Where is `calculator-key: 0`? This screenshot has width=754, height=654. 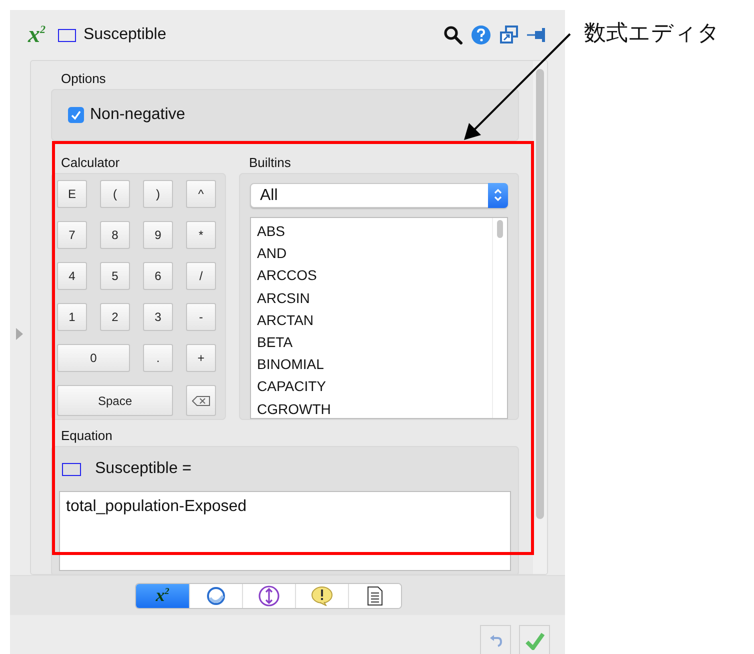 calculator-key: 0 is located at coordinates (93, 358).